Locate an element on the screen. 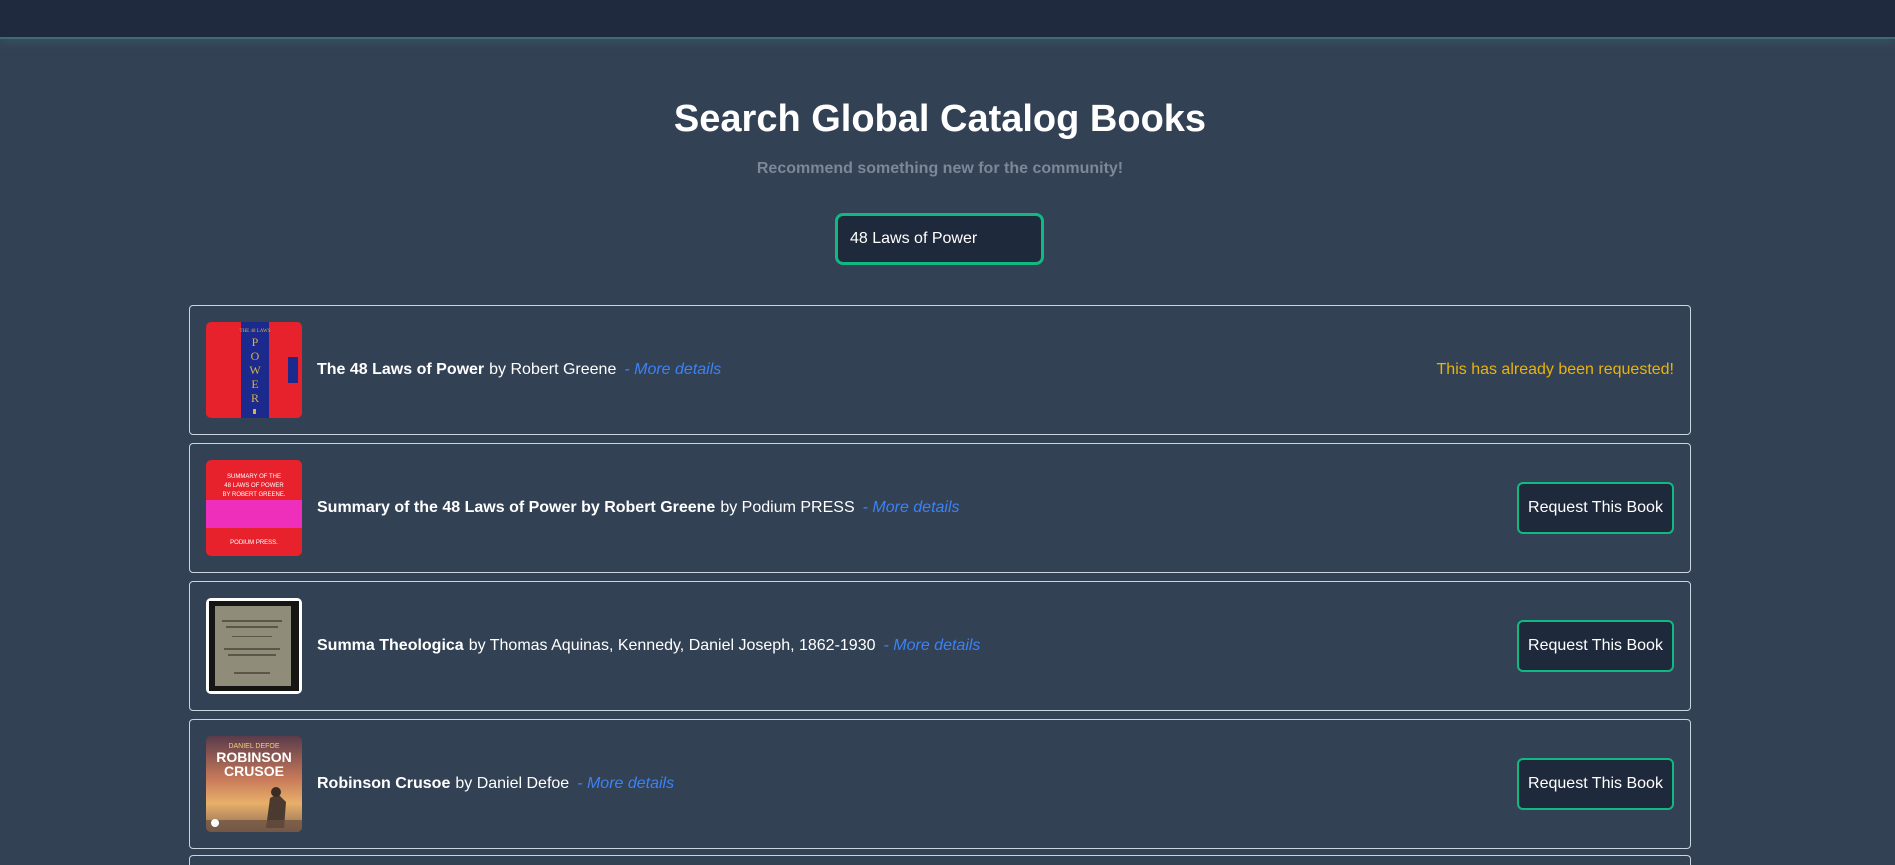 The height and width of the screenshot is (865, 1895). svg-text: THE 48 LAWS is located at coordinates (255, 331).